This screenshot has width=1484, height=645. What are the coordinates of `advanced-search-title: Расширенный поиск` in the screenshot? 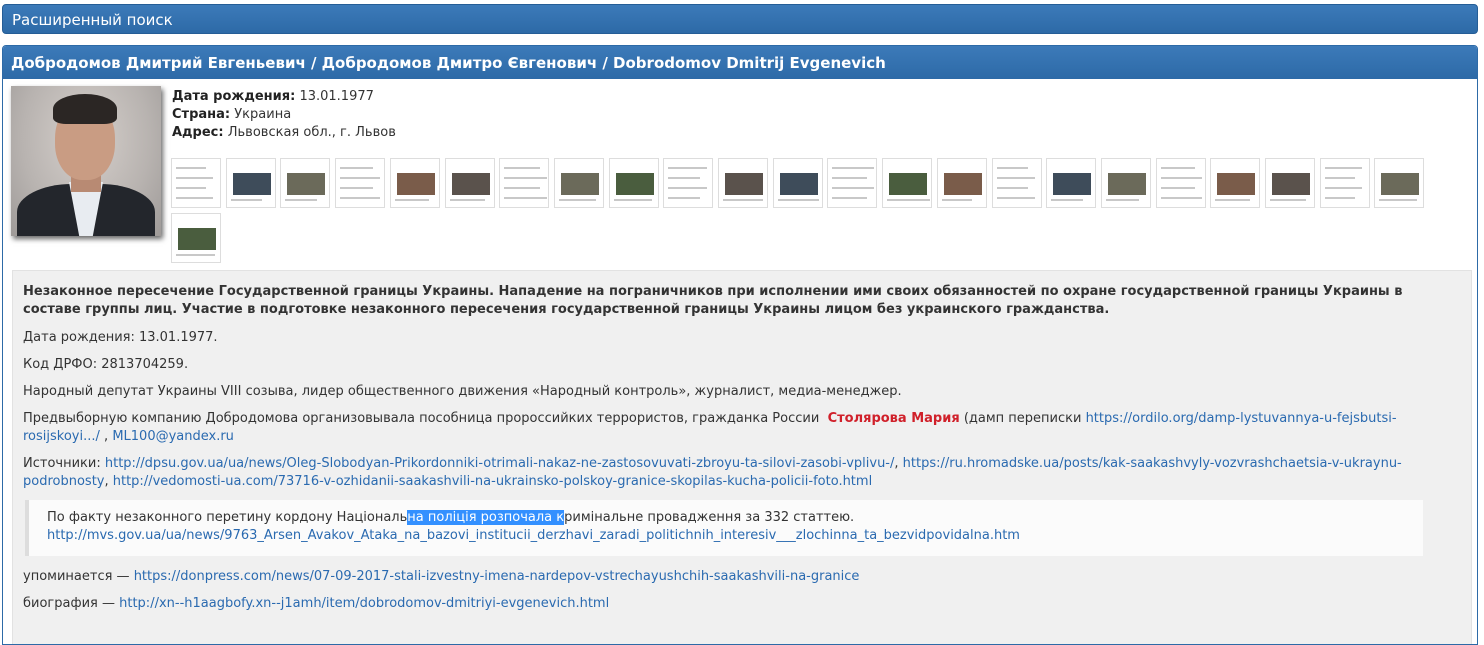 It's located at (92, 20).